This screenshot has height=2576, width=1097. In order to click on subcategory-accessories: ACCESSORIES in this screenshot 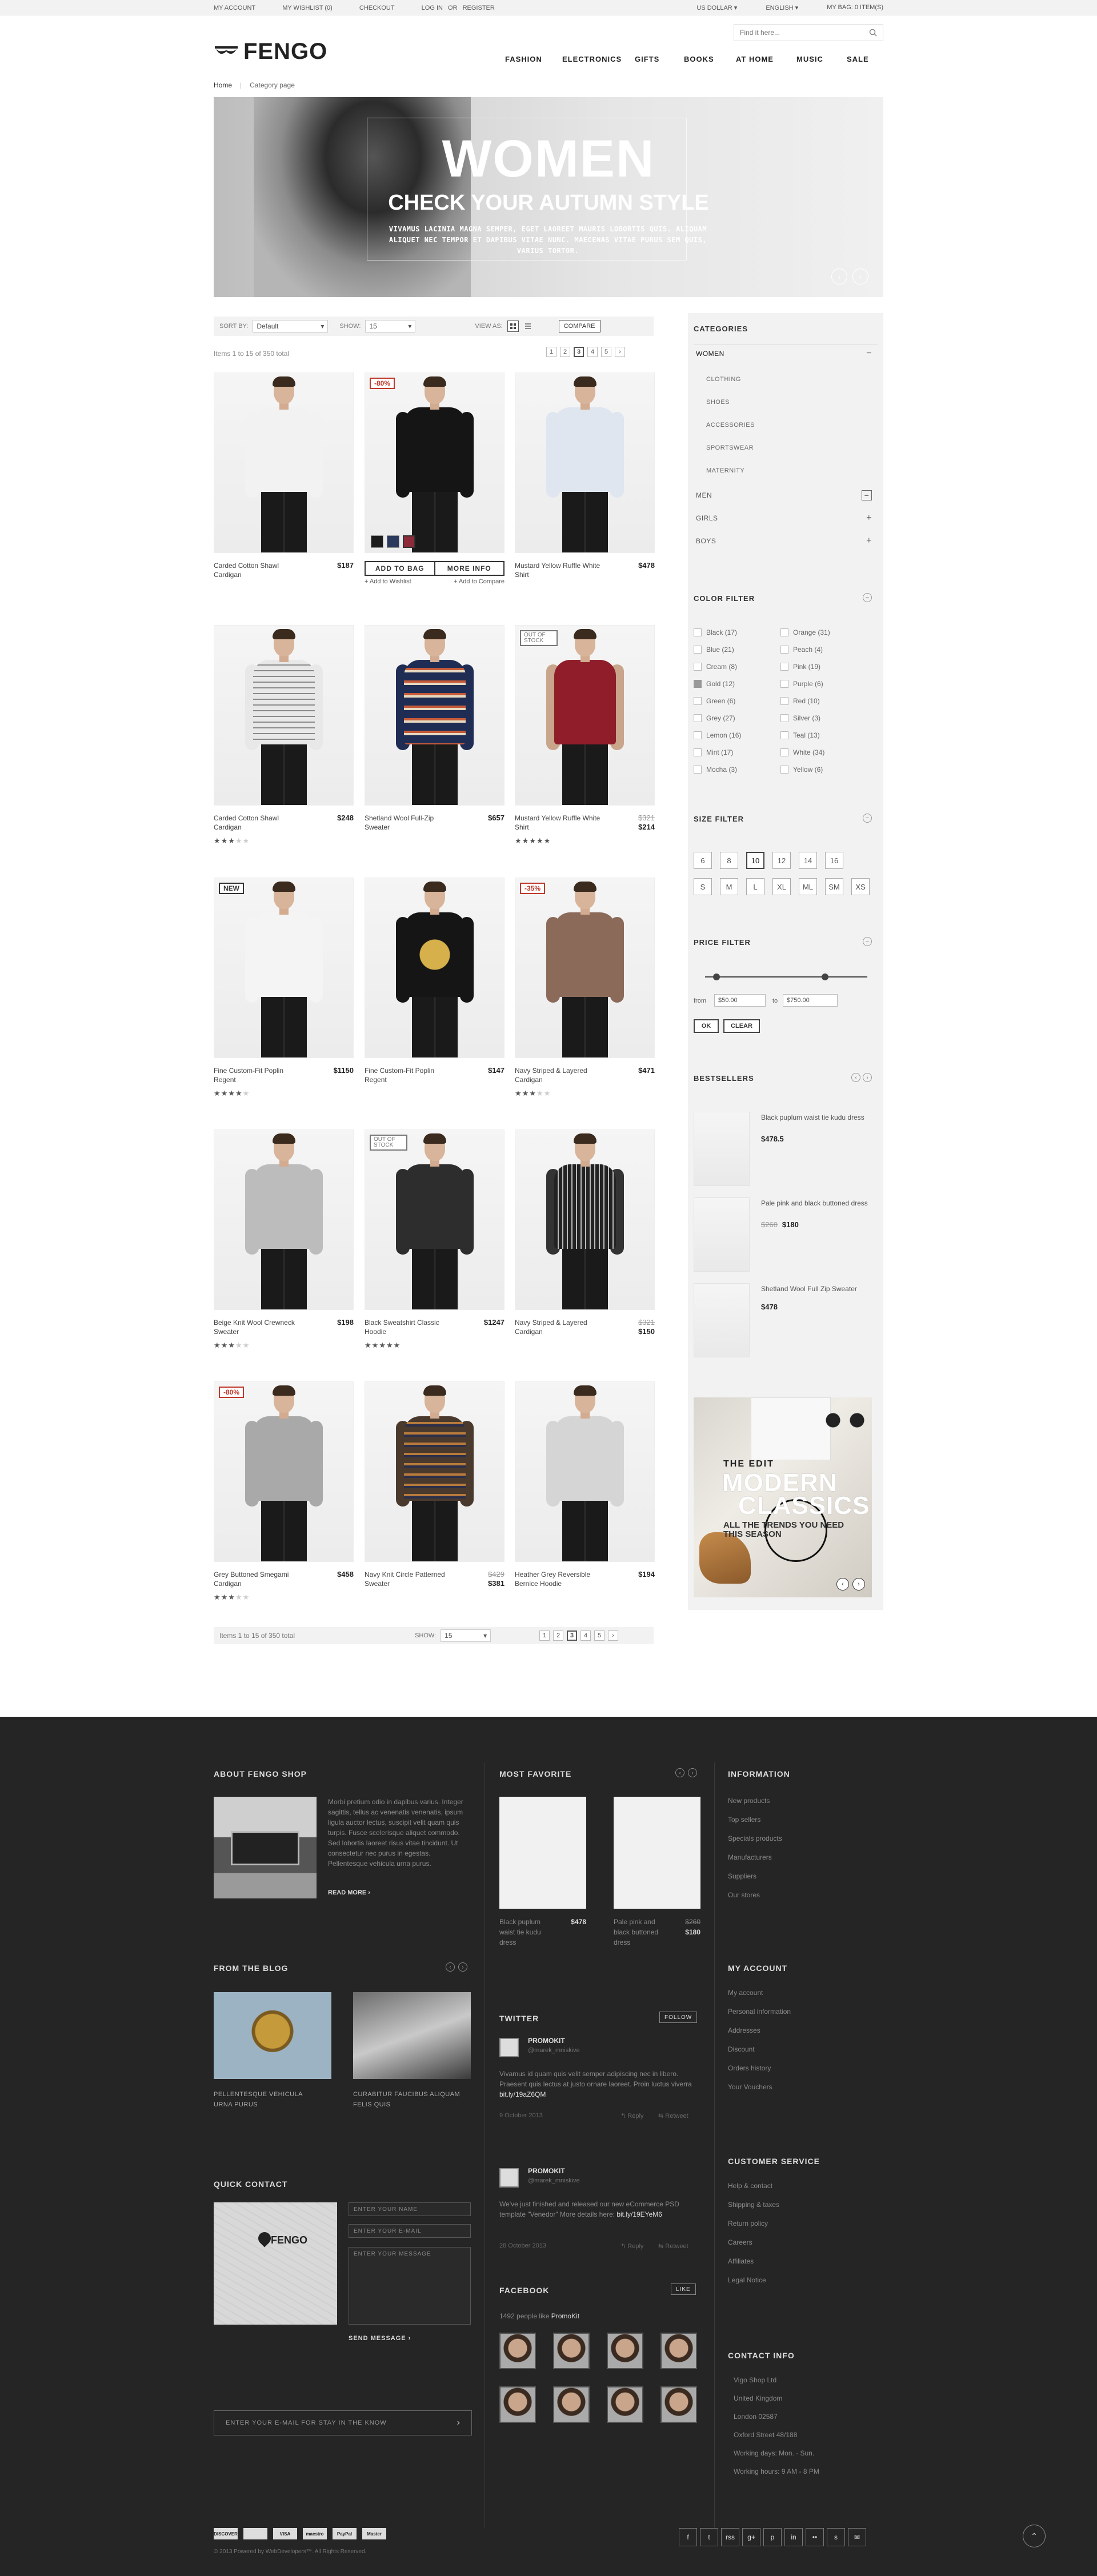, I will do `click(731, 425)`.